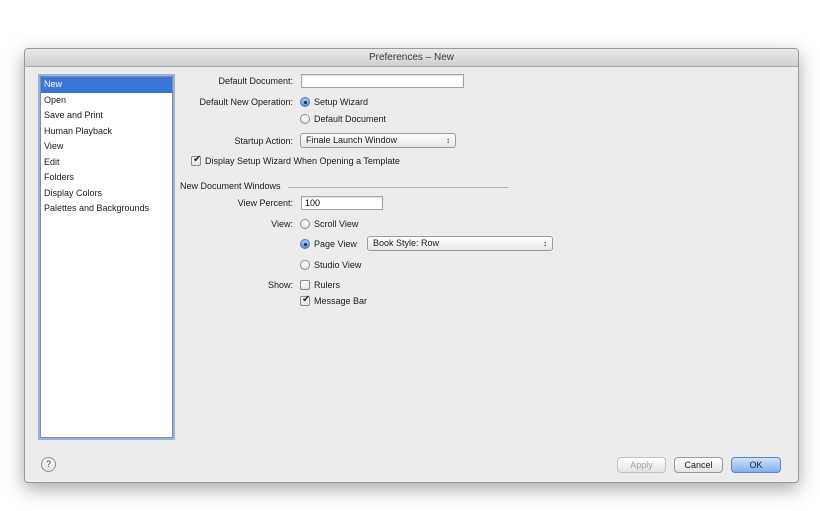  Describe the element at coordinates (106, 163) in the screenshot. I see `sidebar-item-edit: Edit` at that location.